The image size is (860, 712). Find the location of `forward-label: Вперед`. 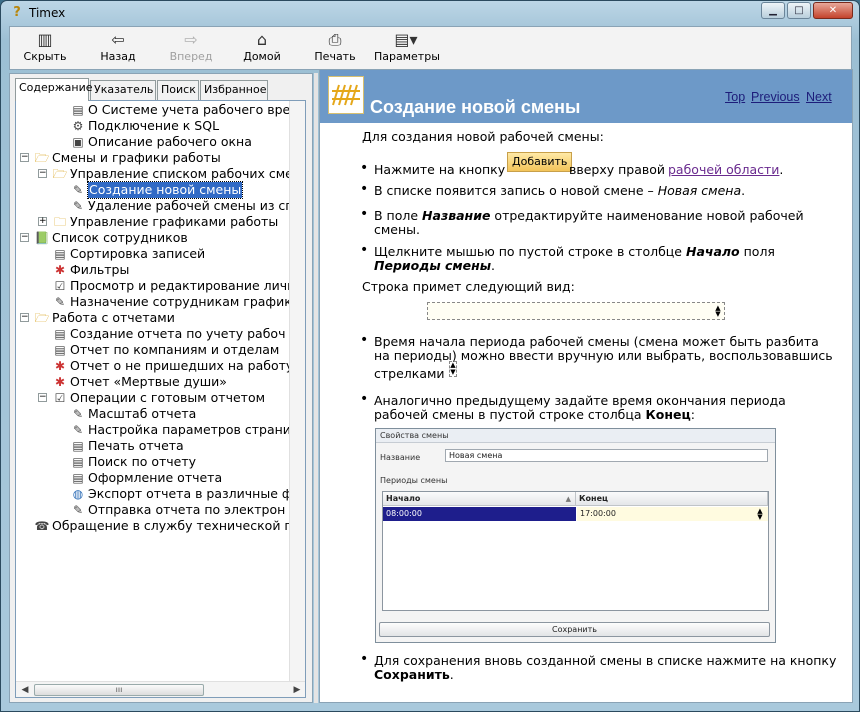

forward-label: Вперед is located at coordinates (191, 56).